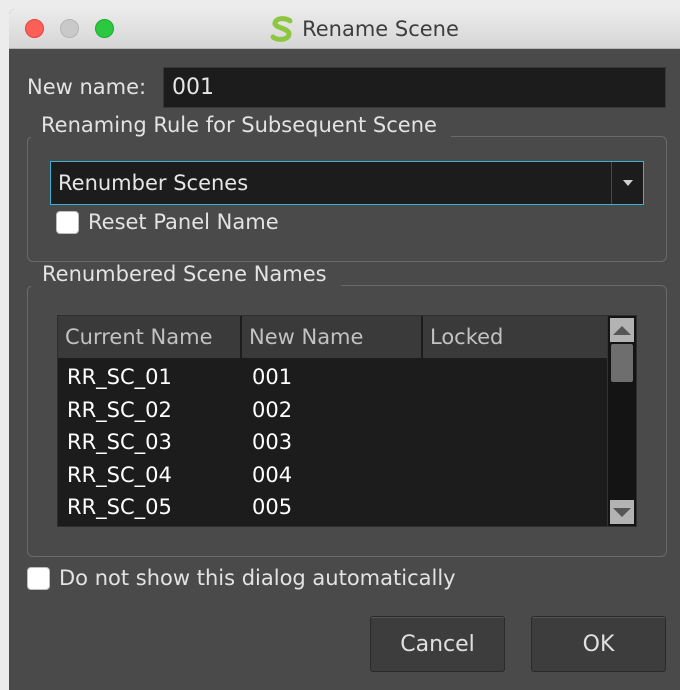 The width and height of the screenshot is (680, 690). Describe the element at coordinates (119, 474) in the screenshot. I see `current-name-cell: RR_SC_04` at that location.